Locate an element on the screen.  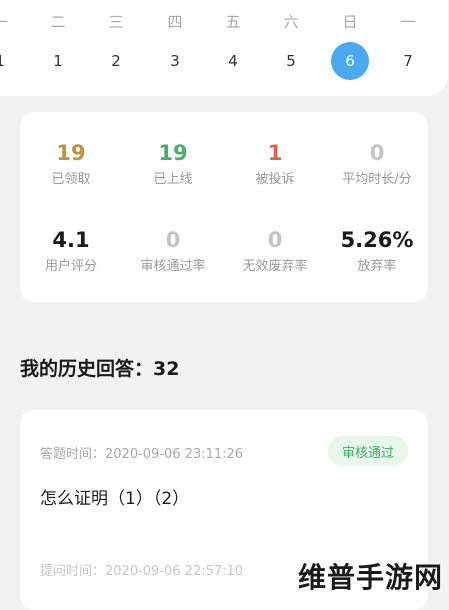
weekday-label: 四 is located at coordinates (175, 21).